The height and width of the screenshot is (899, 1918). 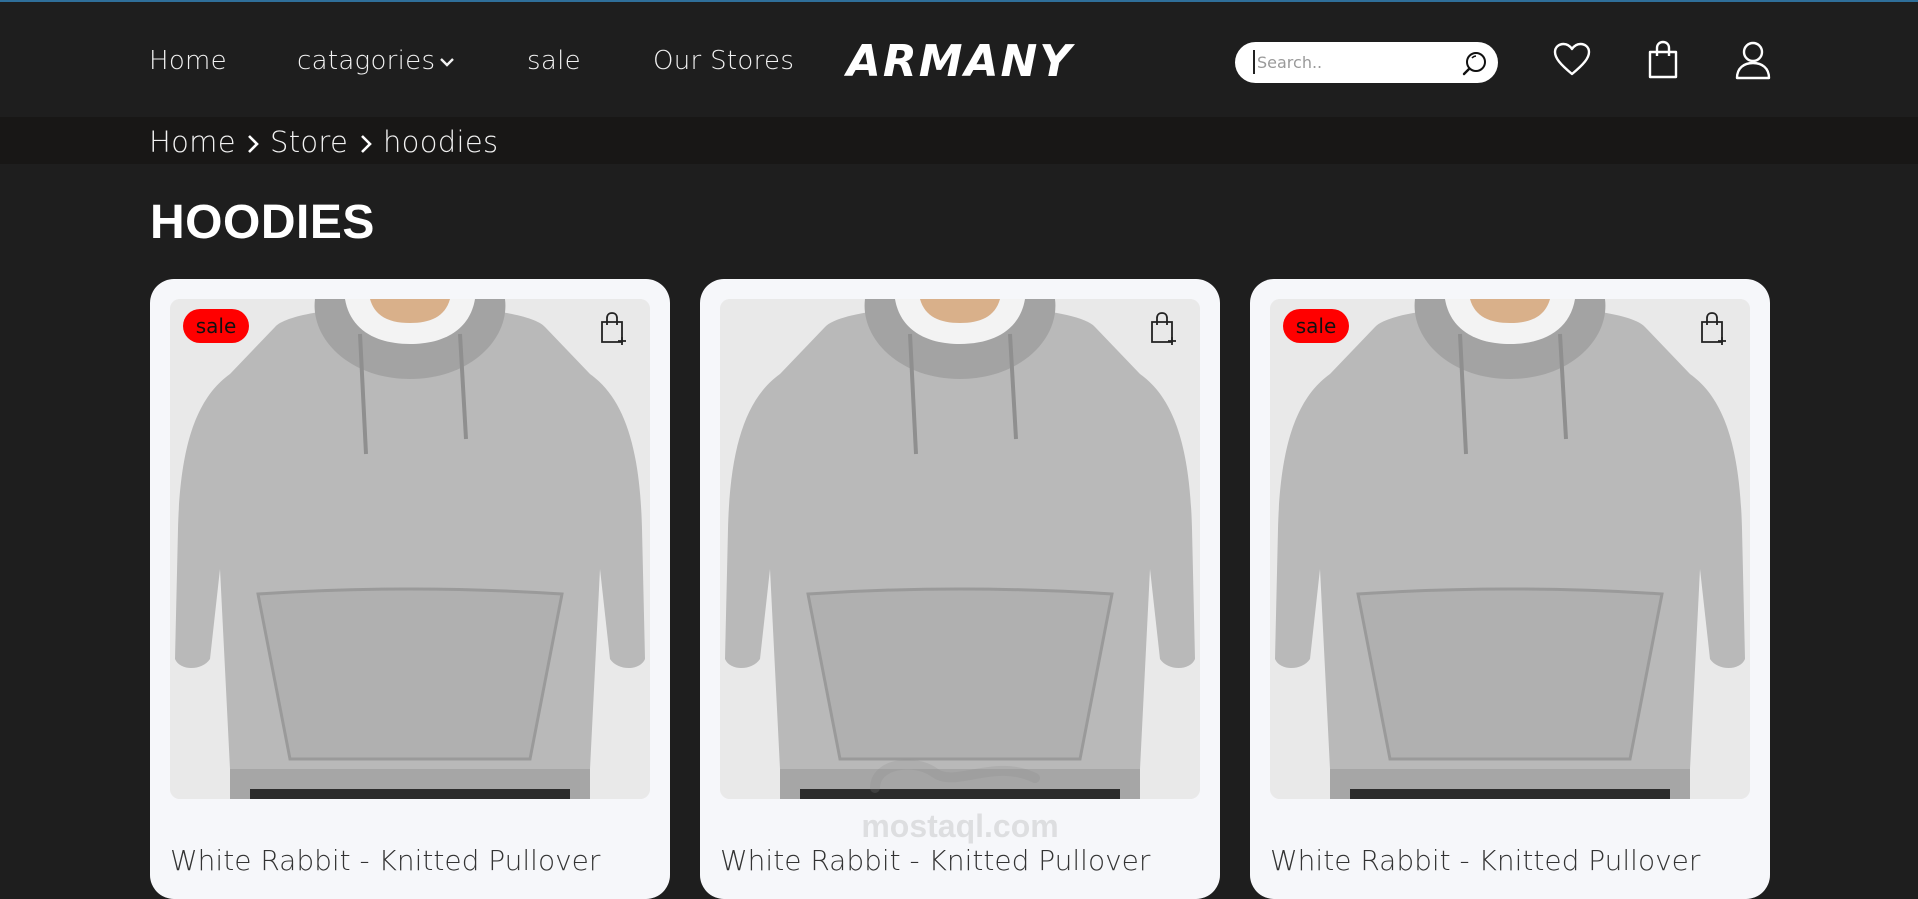 What do you see at coordinates (1572, 60) in the screenshot?
I see `heart-icon` at bounding box center [1572, 60].